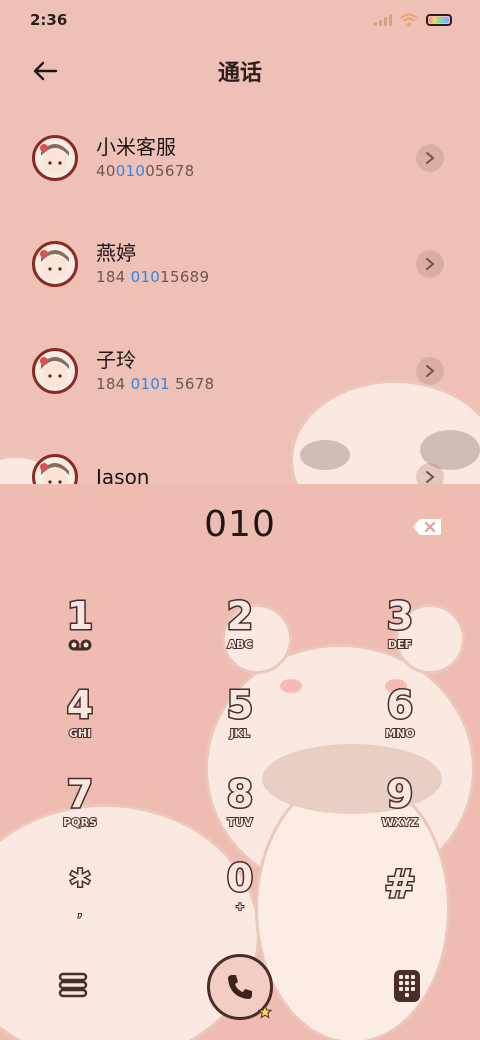 This screenshot has height=1040, width=480. Describe the element at coordinates (239, 73) in the screenshot. I see `page-title: 通话` at that location.